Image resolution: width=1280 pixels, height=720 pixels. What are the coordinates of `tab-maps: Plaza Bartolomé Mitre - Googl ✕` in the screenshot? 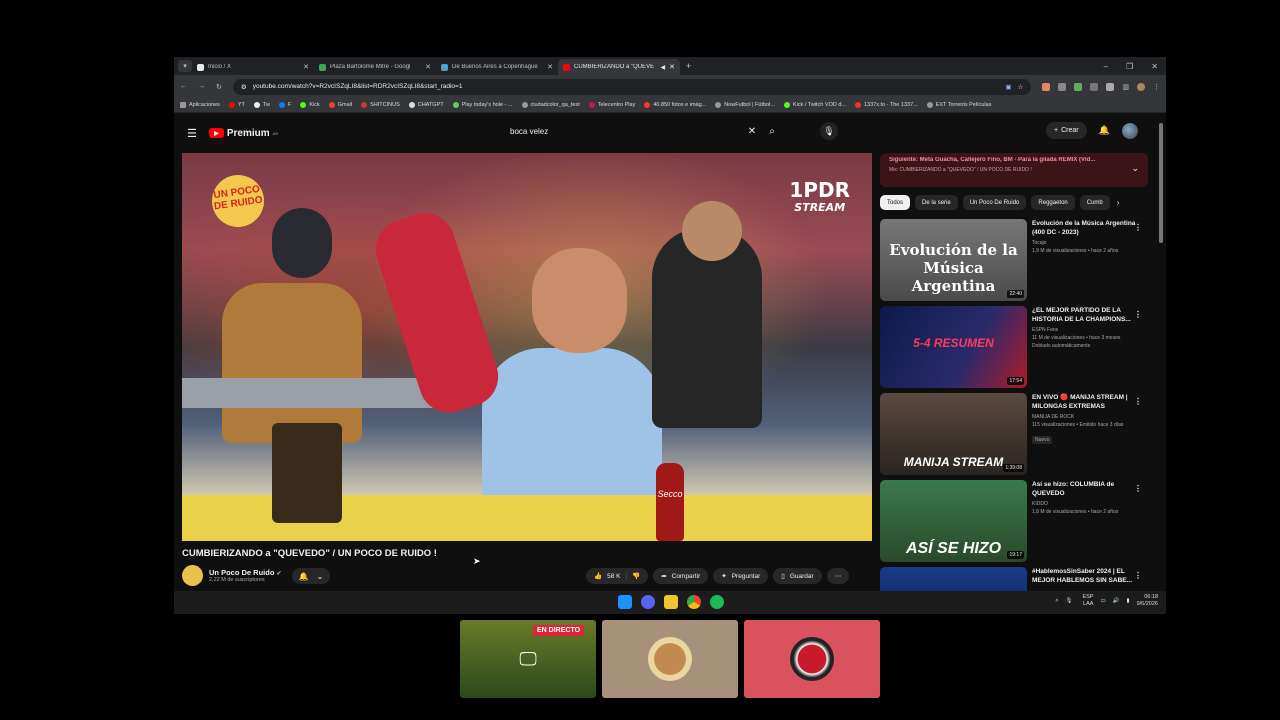 It's located at (375, 67).